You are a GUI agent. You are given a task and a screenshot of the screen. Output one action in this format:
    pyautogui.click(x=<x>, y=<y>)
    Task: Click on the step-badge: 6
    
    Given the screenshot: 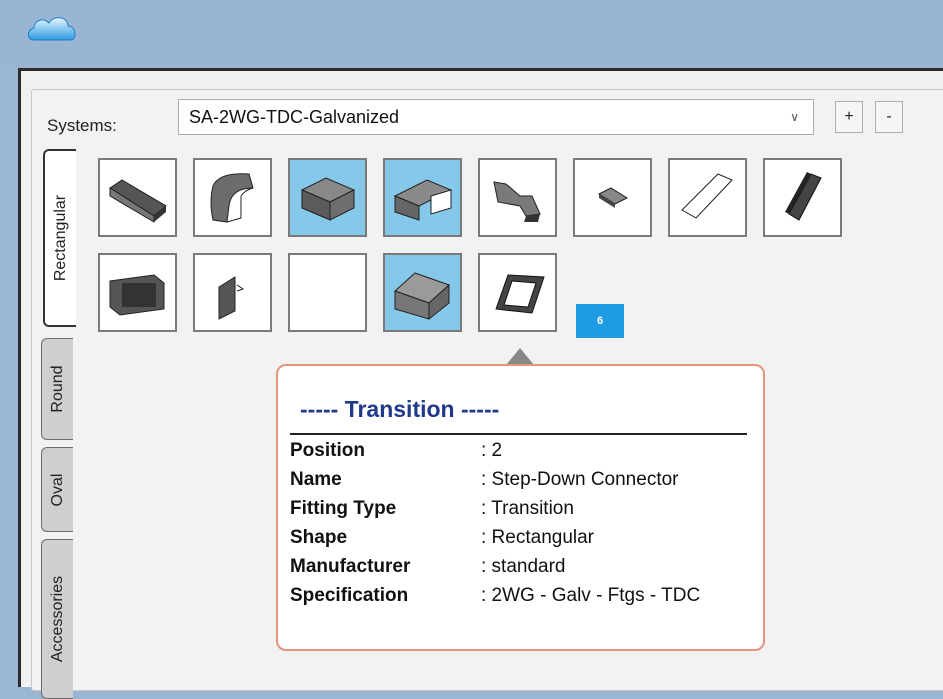 What is the action you would take?
    pyautogui.click(x=600, y=321)
    